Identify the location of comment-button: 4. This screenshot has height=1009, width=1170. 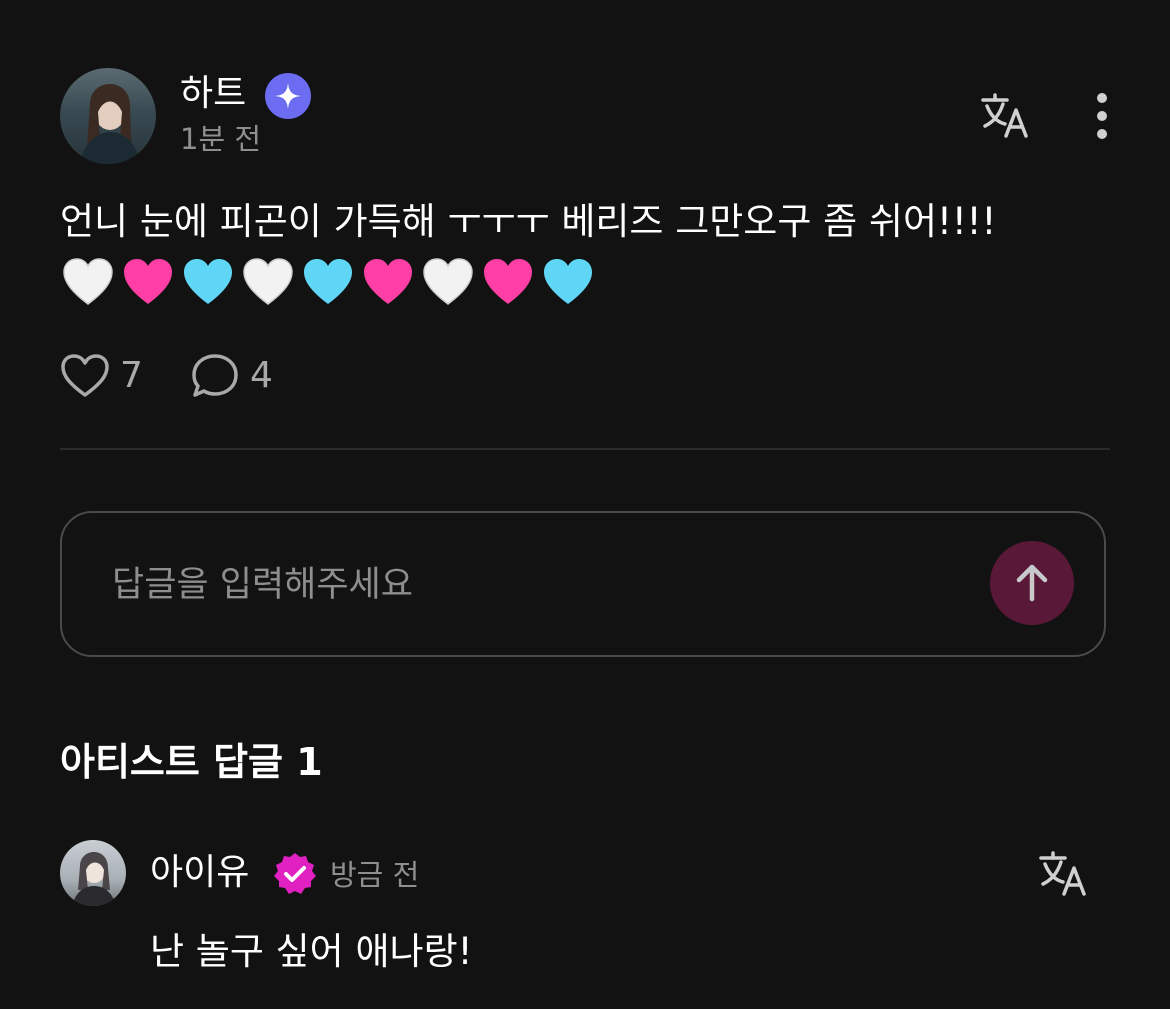
(231, 376).